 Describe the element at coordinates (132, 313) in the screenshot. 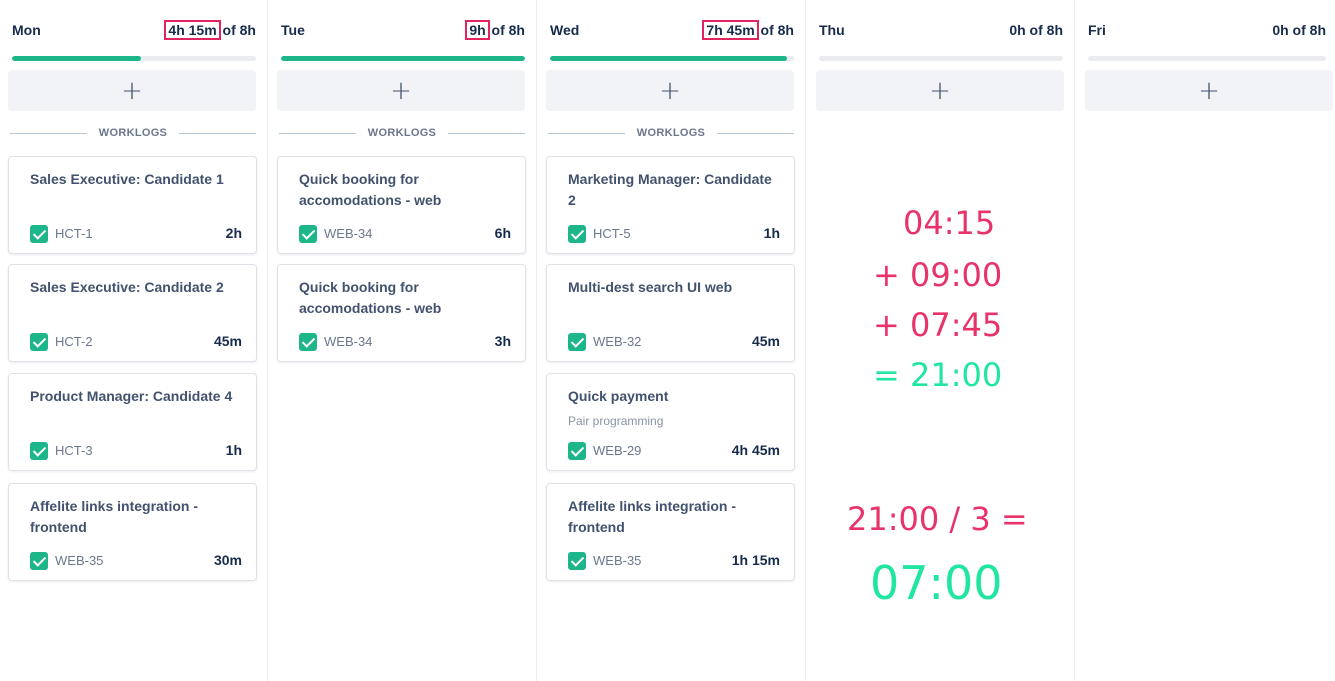

I see `worklog-card: Sales Executive: Candidate 2 HCT-2 45m` at that location.